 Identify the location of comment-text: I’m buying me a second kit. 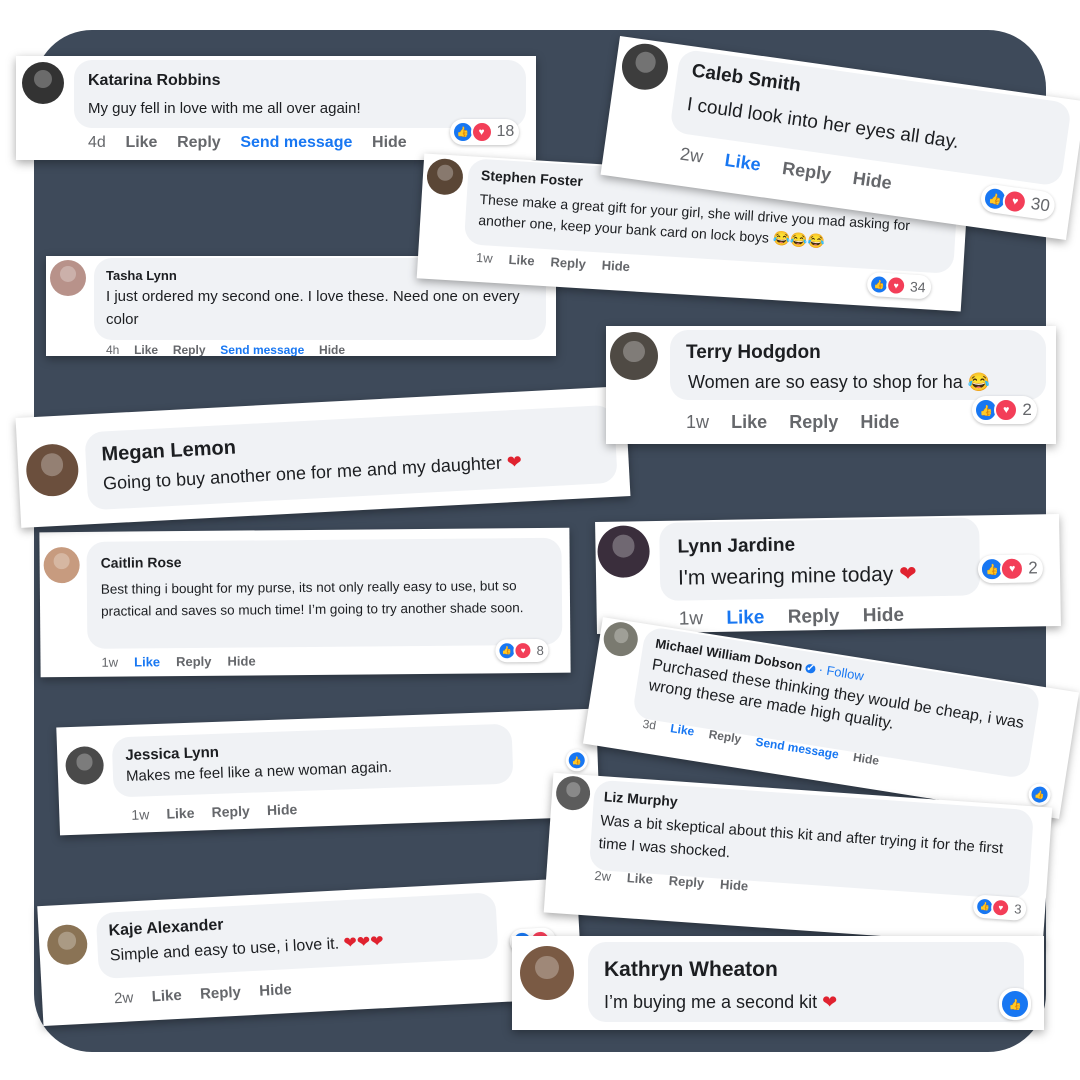
(711, 1002).